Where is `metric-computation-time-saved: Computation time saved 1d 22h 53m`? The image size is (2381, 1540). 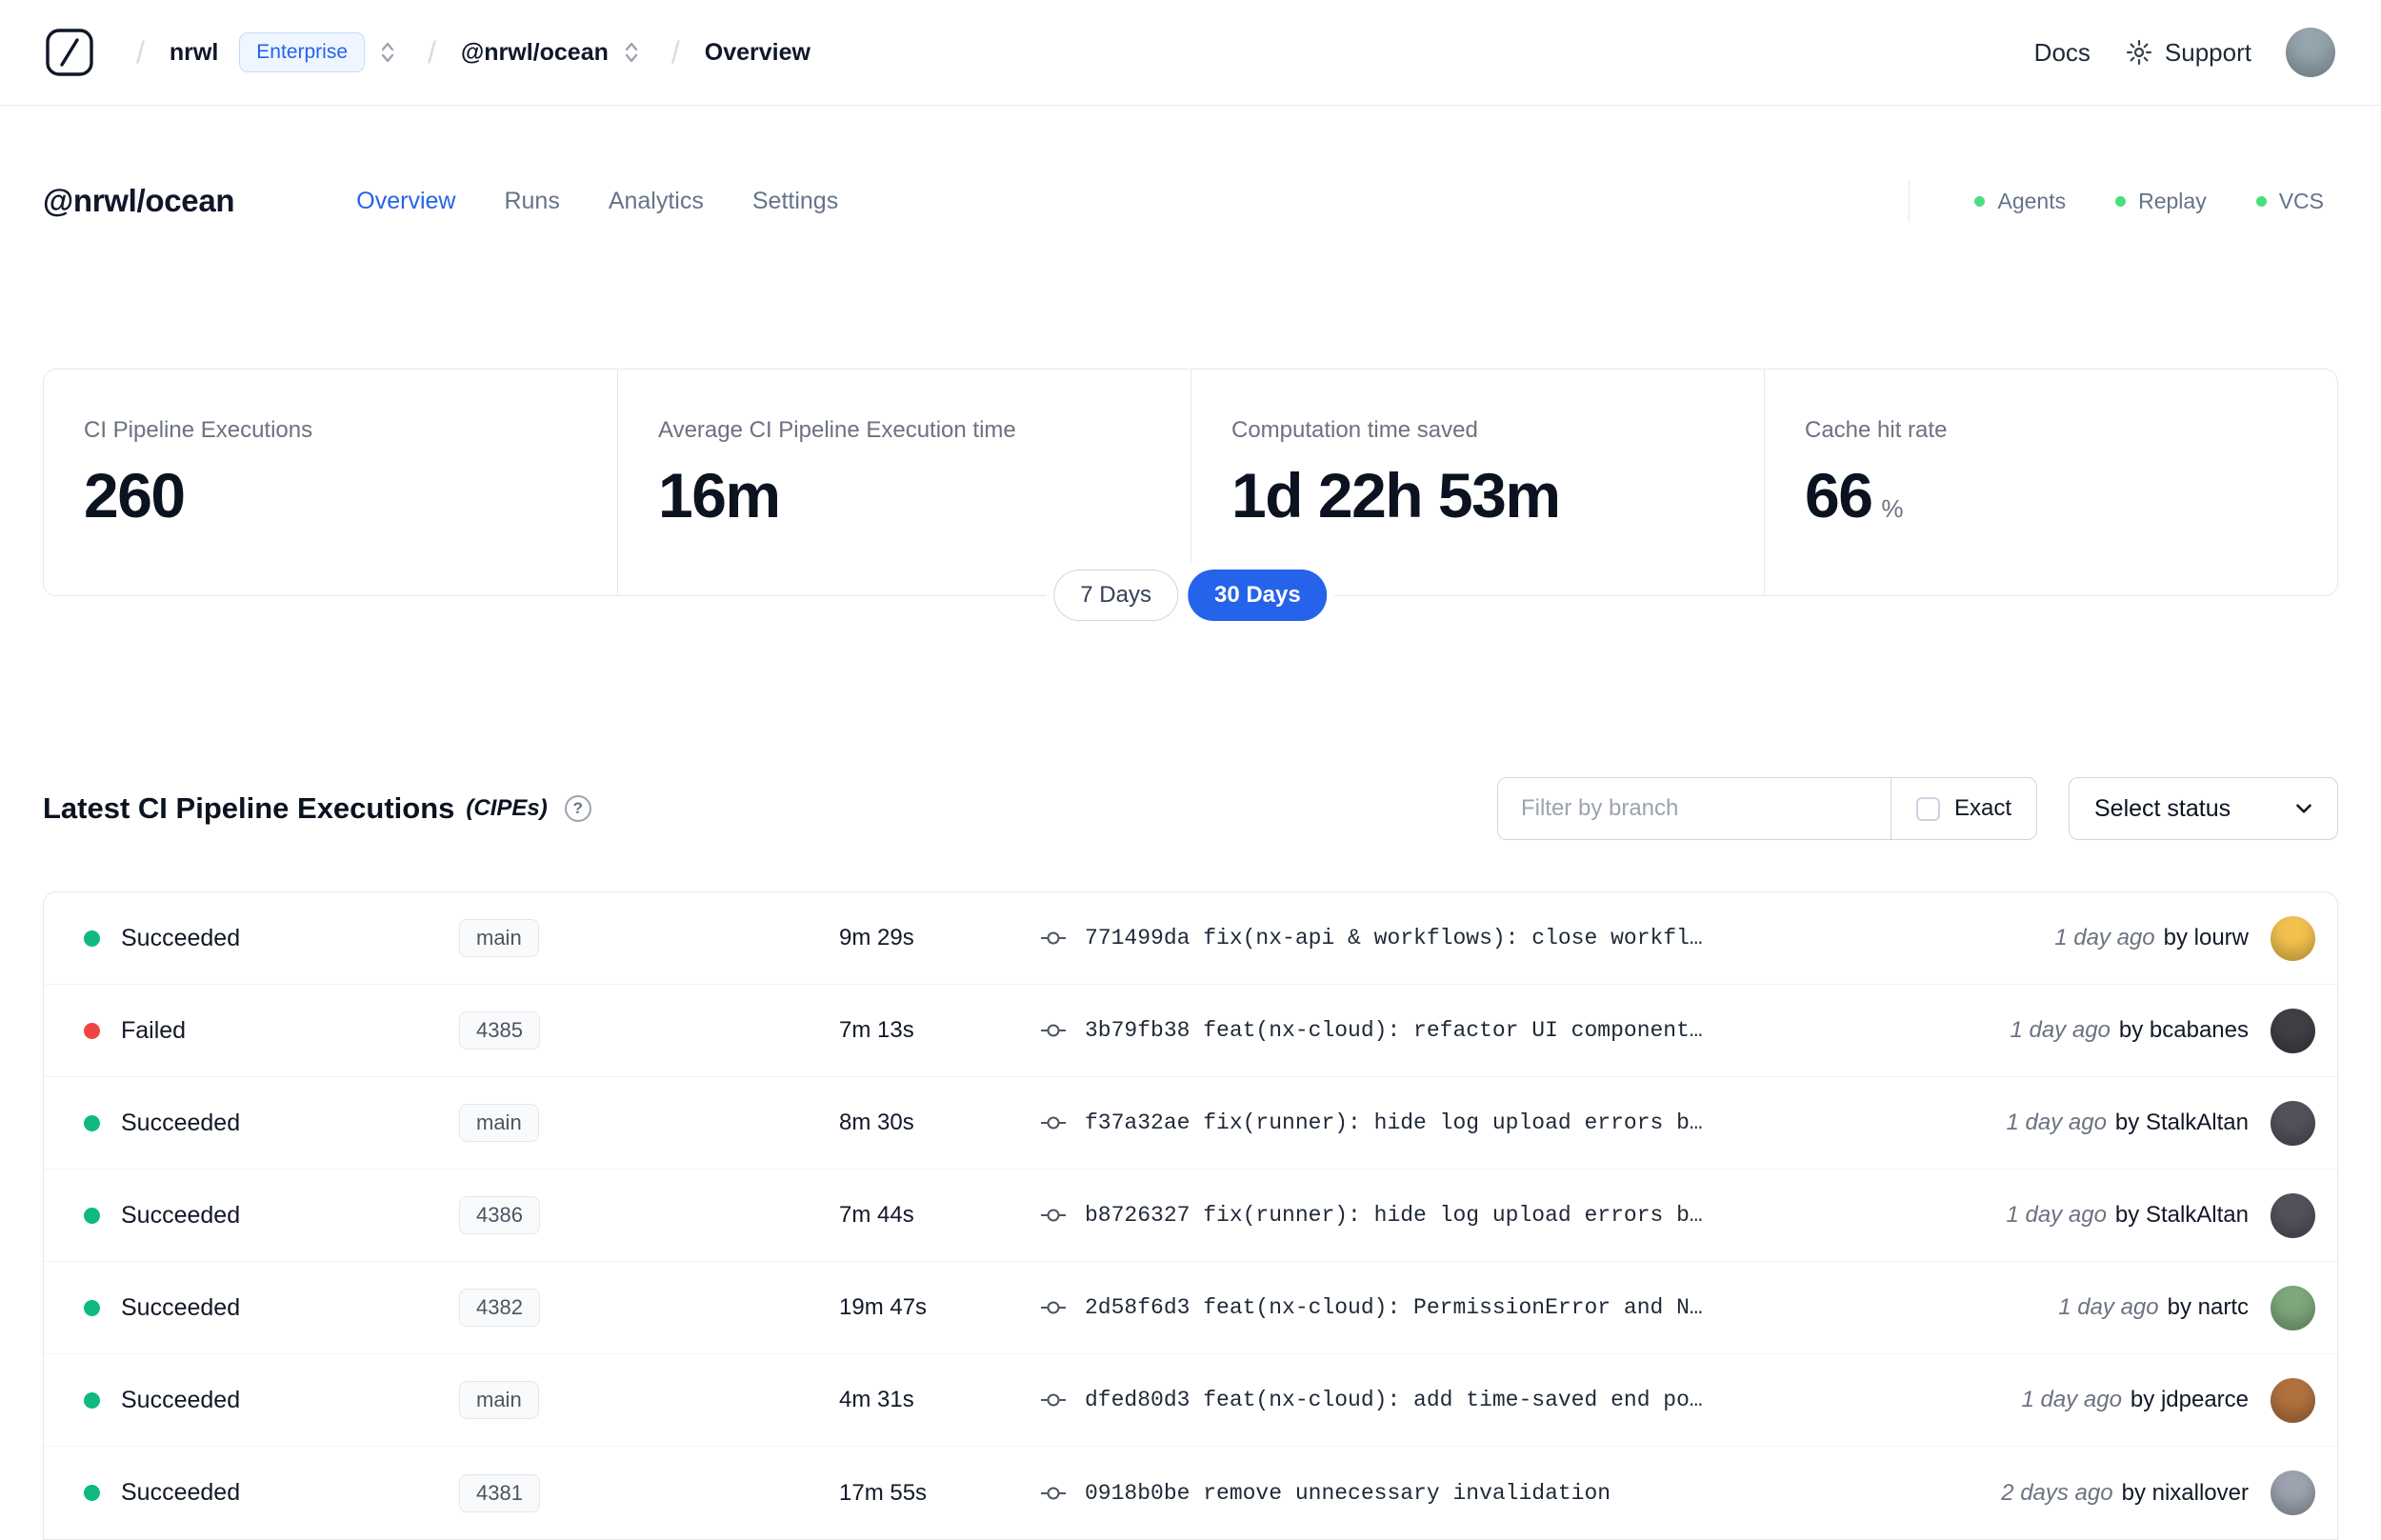
metric-computation-time-saved: Computation time saved 1d 22h 53m is located at coordinates (1477, 482).